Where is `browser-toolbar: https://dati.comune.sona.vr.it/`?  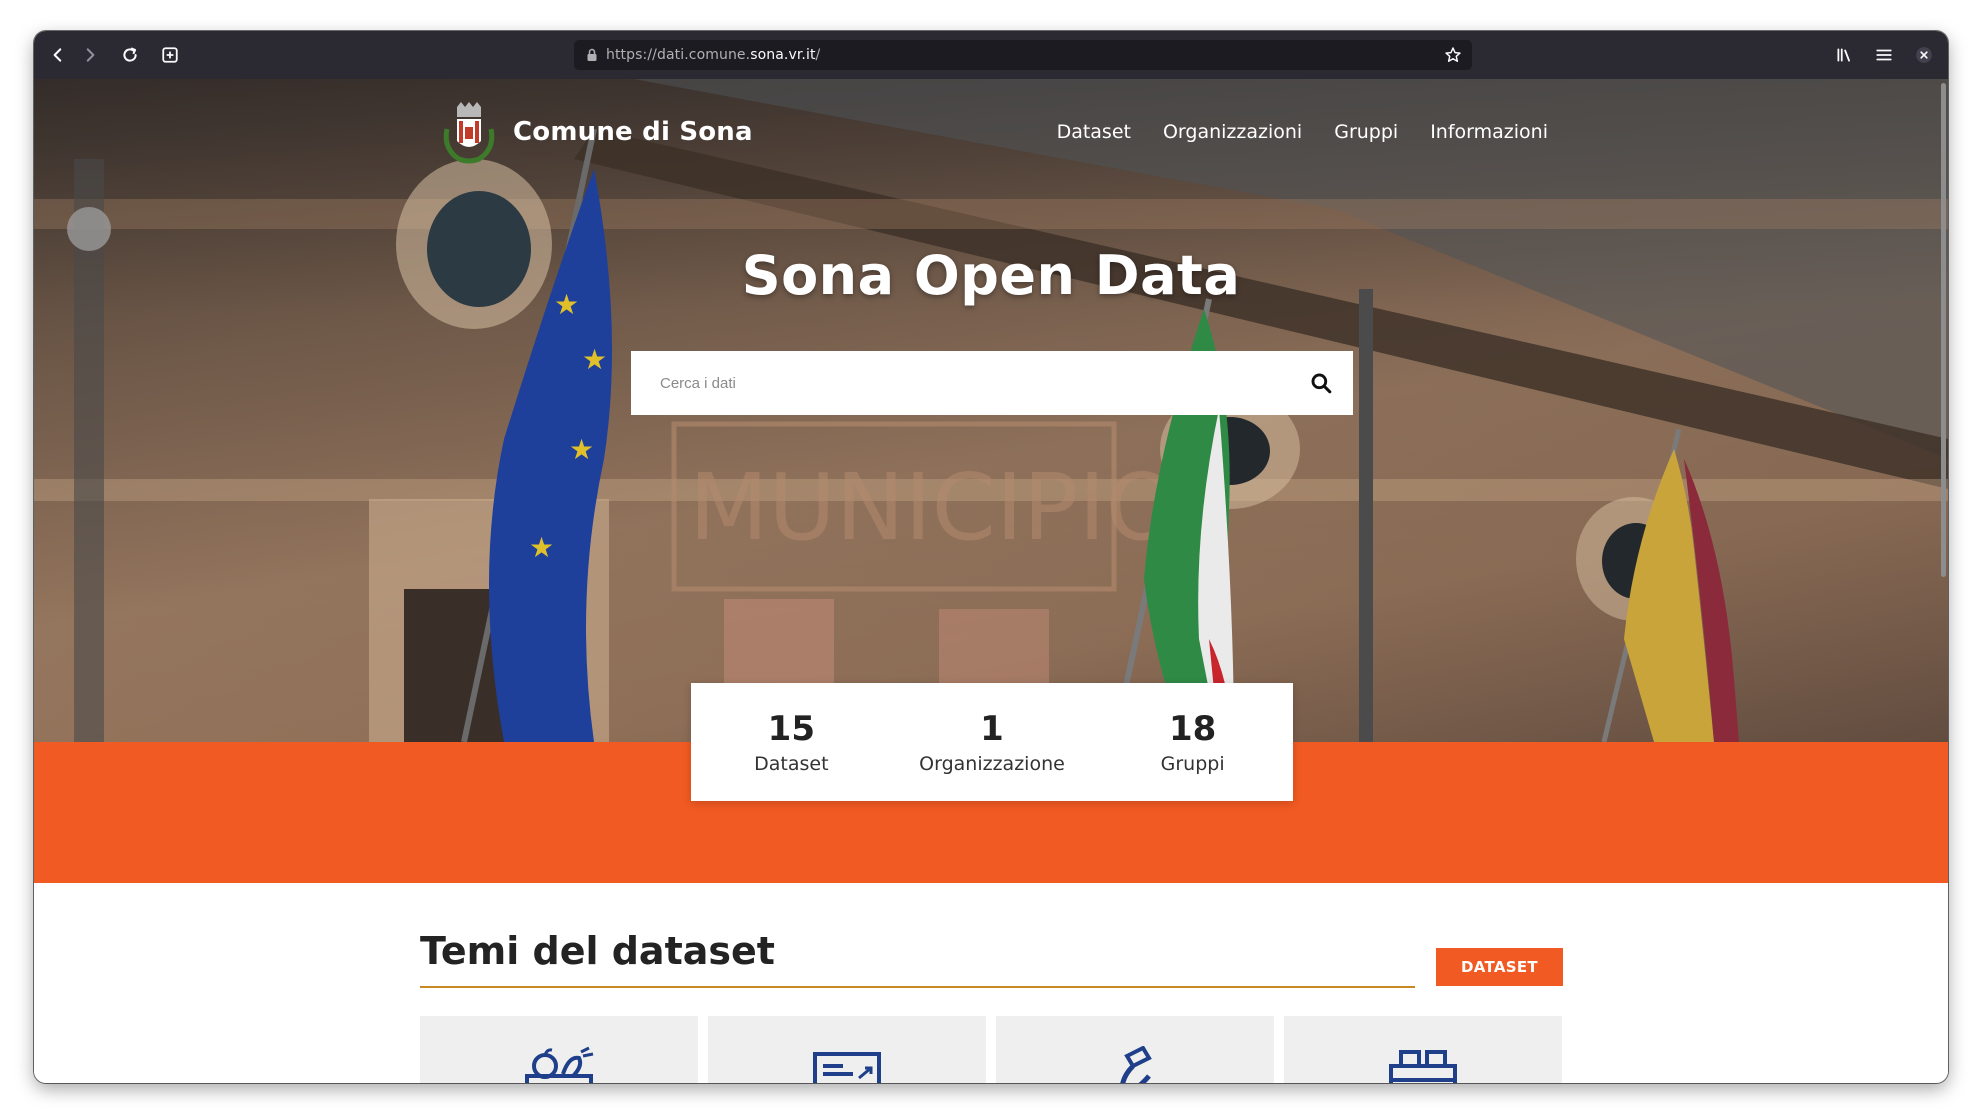
browser-toolbar: https://dati.comune.sona.vr.it/ is located at coordinates (991, 55).